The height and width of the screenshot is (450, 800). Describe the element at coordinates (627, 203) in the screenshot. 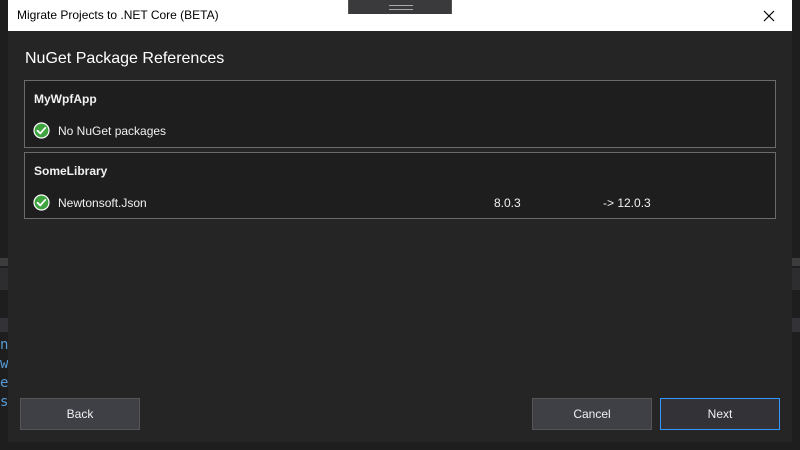

I see `target-version: -> 12.0.3` at that location.